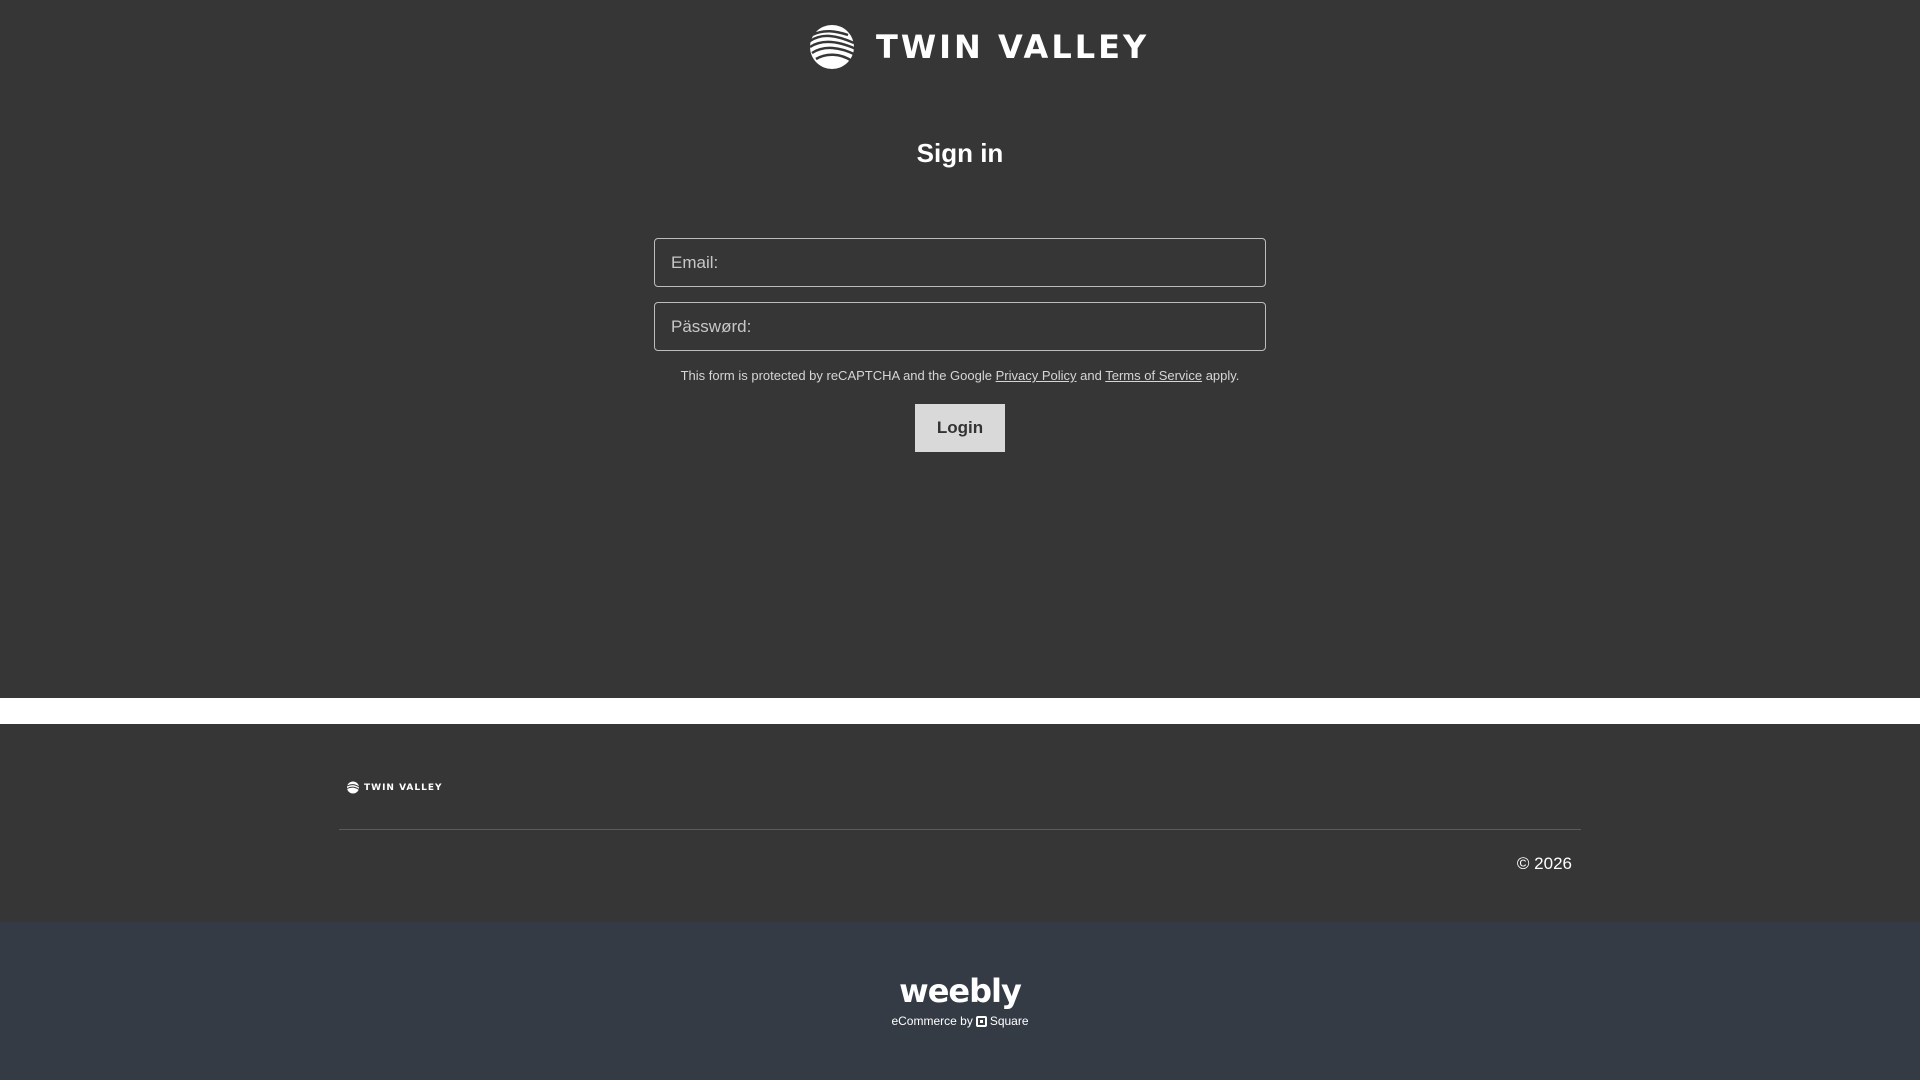 This screenshot has height=1080, width=1920. I want to click on email-field, so click(960, 262).